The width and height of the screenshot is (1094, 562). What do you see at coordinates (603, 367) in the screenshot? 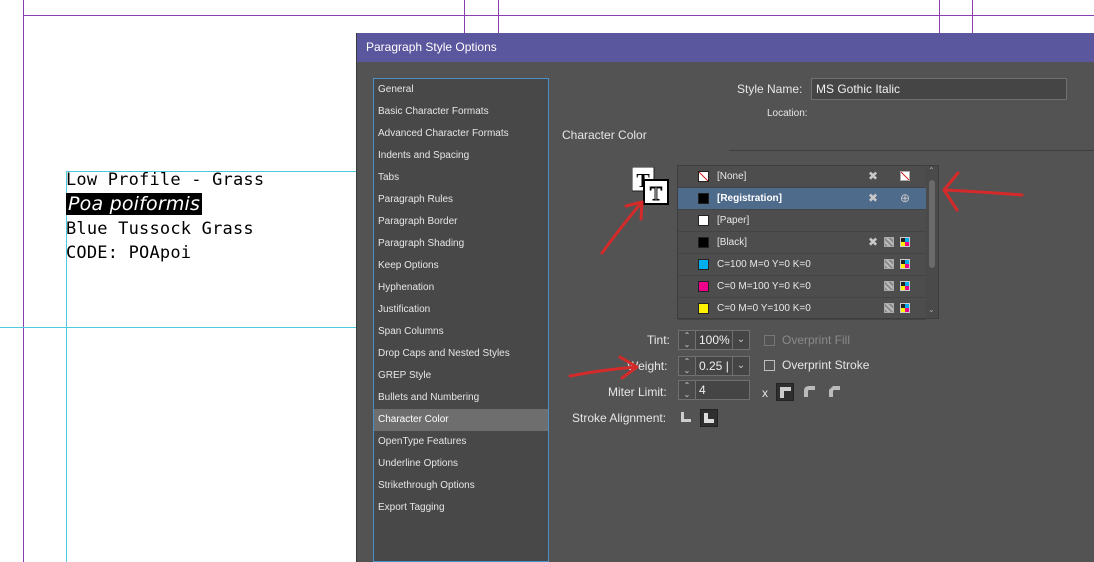
I see `annotation-arrow-weight` at bounding box center [603, 367].